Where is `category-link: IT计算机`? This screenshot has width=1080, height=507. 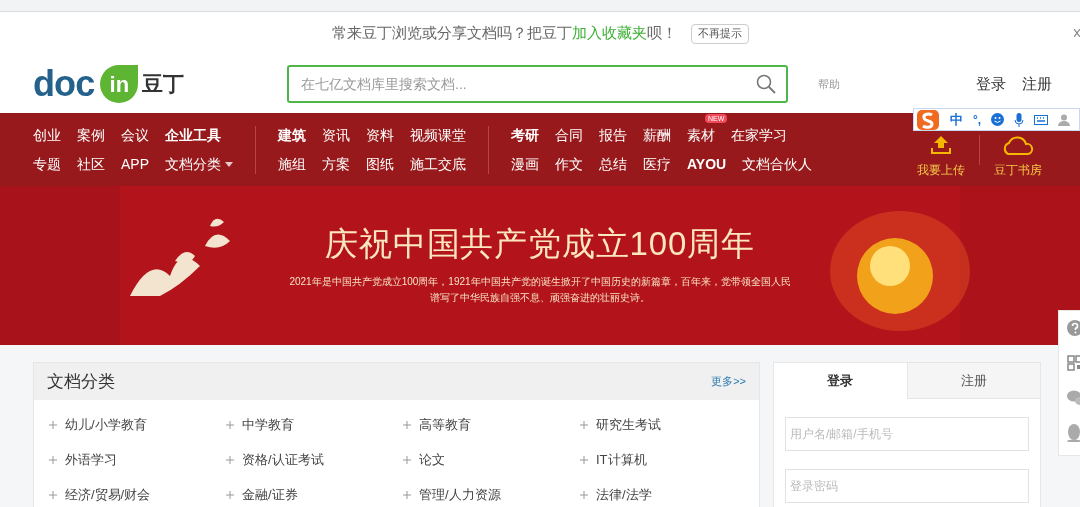 category-link: IT计算机 is located at coordinates (621, 459).